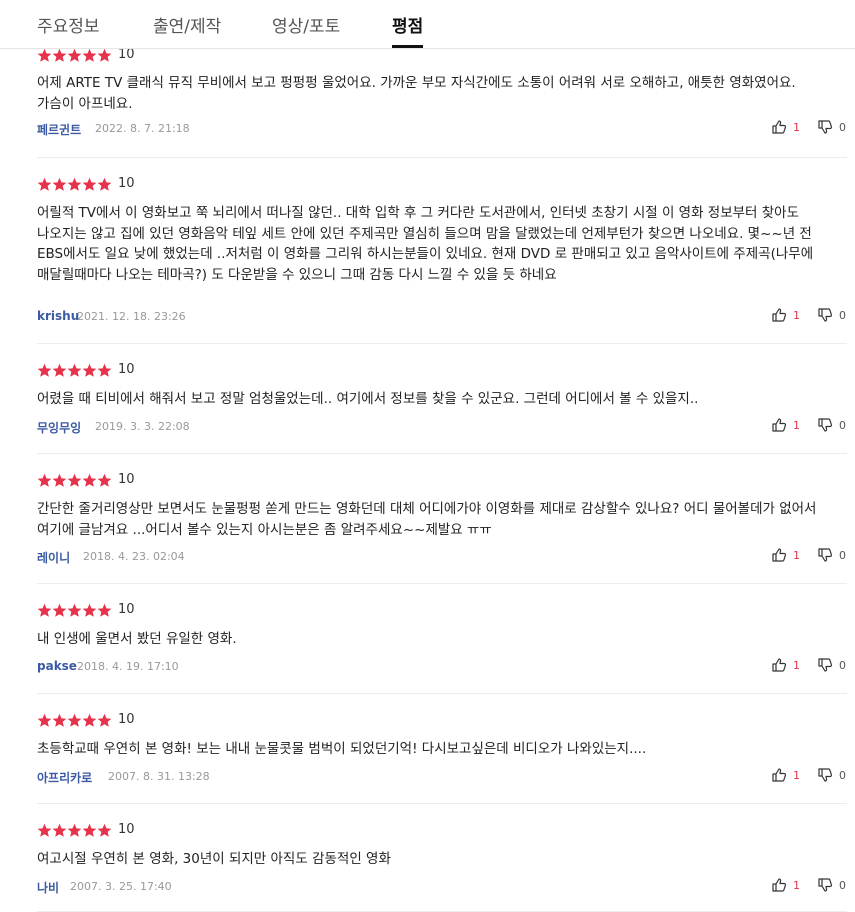 This screenshot has width=855, height=912. I want to click on review-date: 2022. 8. 7. 21:18, so click(142, 128).